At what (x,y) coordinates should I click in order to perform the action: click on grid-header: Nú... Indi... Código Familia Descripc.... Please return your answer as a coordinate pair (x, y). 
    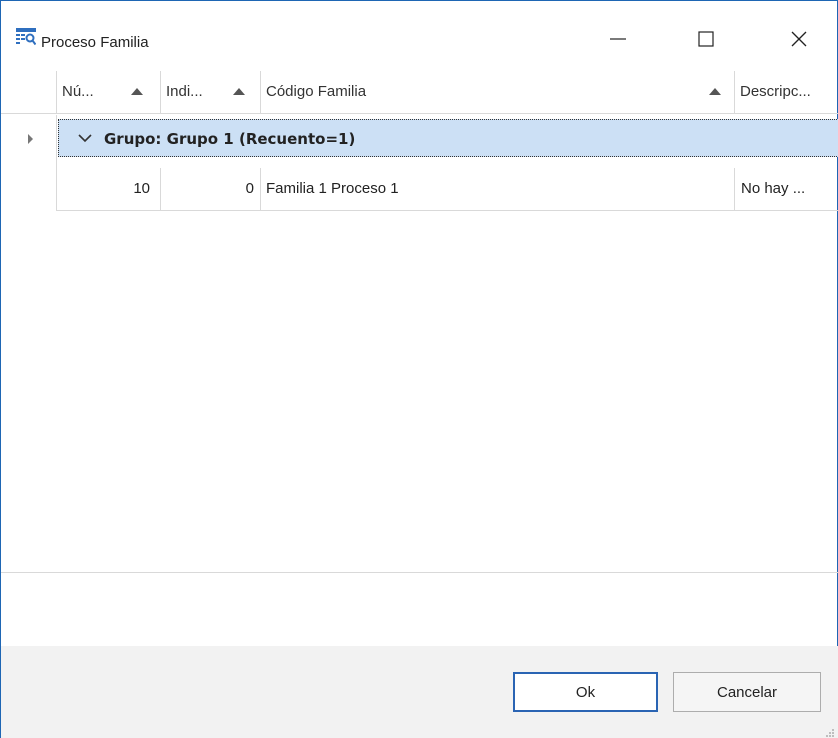
    Looking at the image, I should click on (419, 92).